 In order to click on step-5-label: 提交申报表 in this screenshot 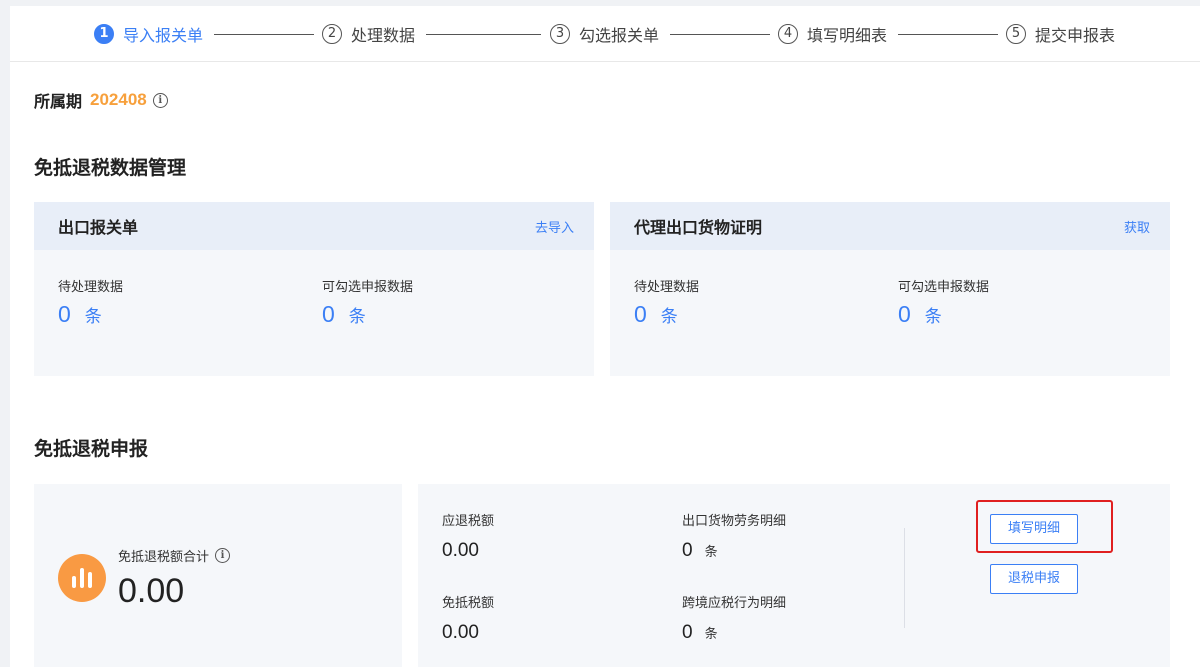, I will do `click(1075, 35)`.